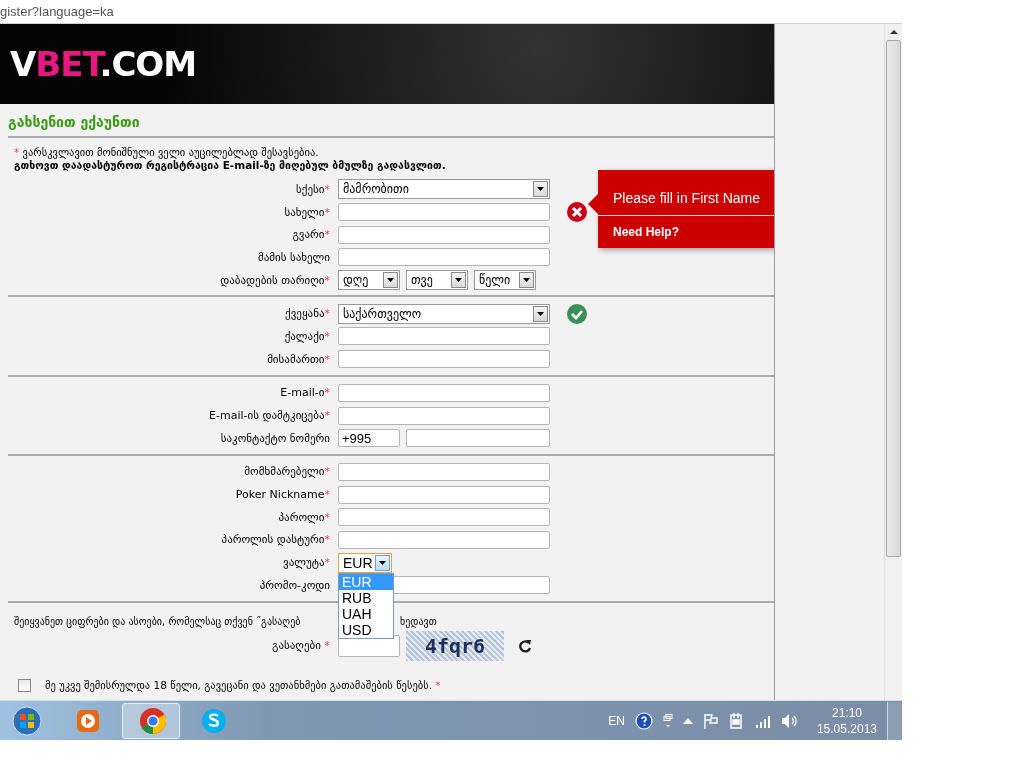  Describe the element at coordinates (762, 720) in the screenshot. I see `signal-icon` at that location.